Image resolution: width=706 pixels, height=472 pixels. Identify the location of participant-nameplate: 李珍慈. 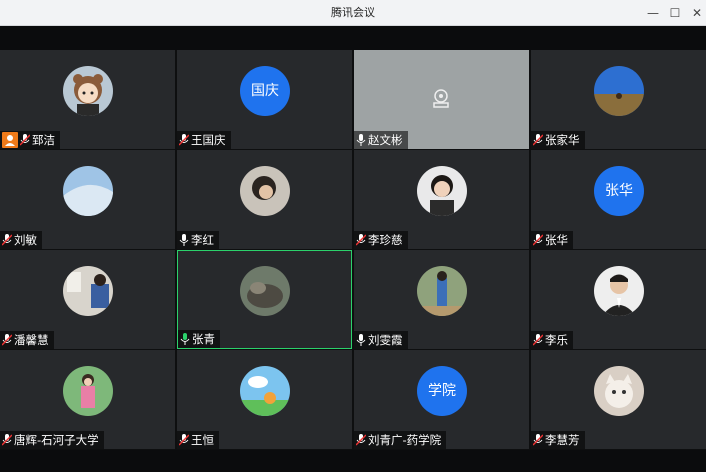
(381, 240).